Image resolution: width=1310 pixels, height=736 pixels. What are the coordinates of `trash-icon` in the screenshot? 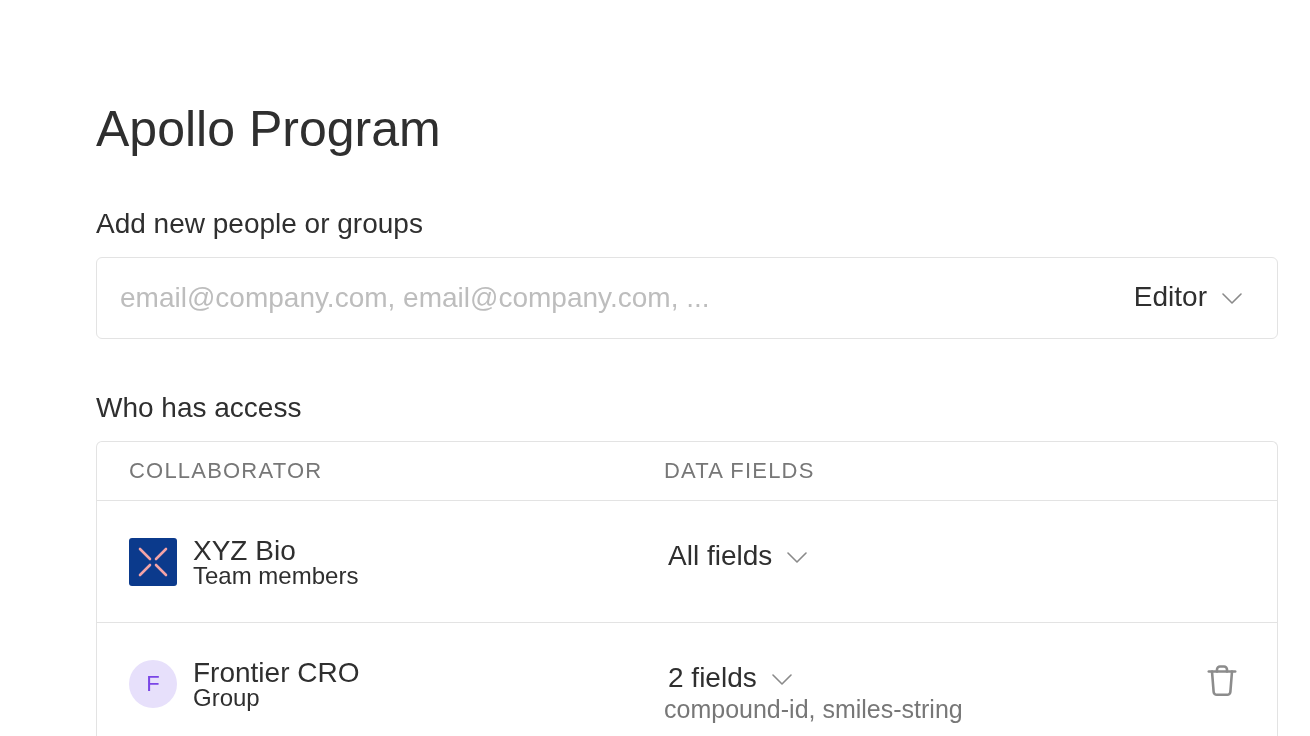 It's located at (1222, 681).